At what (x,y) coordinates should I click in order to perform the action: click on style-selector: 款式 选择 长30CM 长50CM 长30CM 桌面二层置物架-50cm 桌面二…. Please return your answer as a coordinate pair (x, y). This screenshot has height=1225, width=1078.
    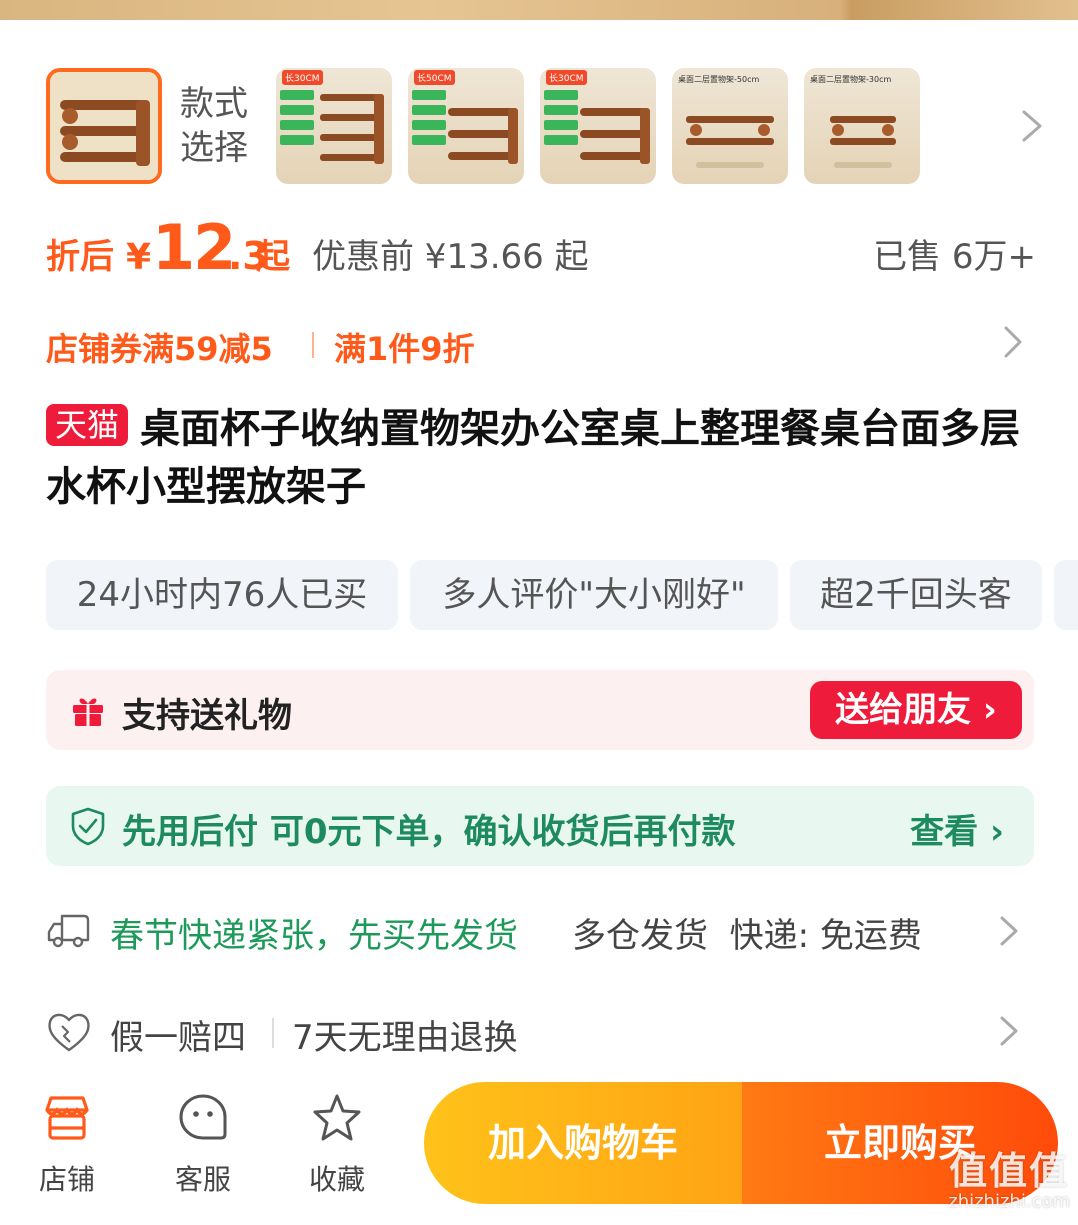
    Looking at the image, I should click on (546, 126).